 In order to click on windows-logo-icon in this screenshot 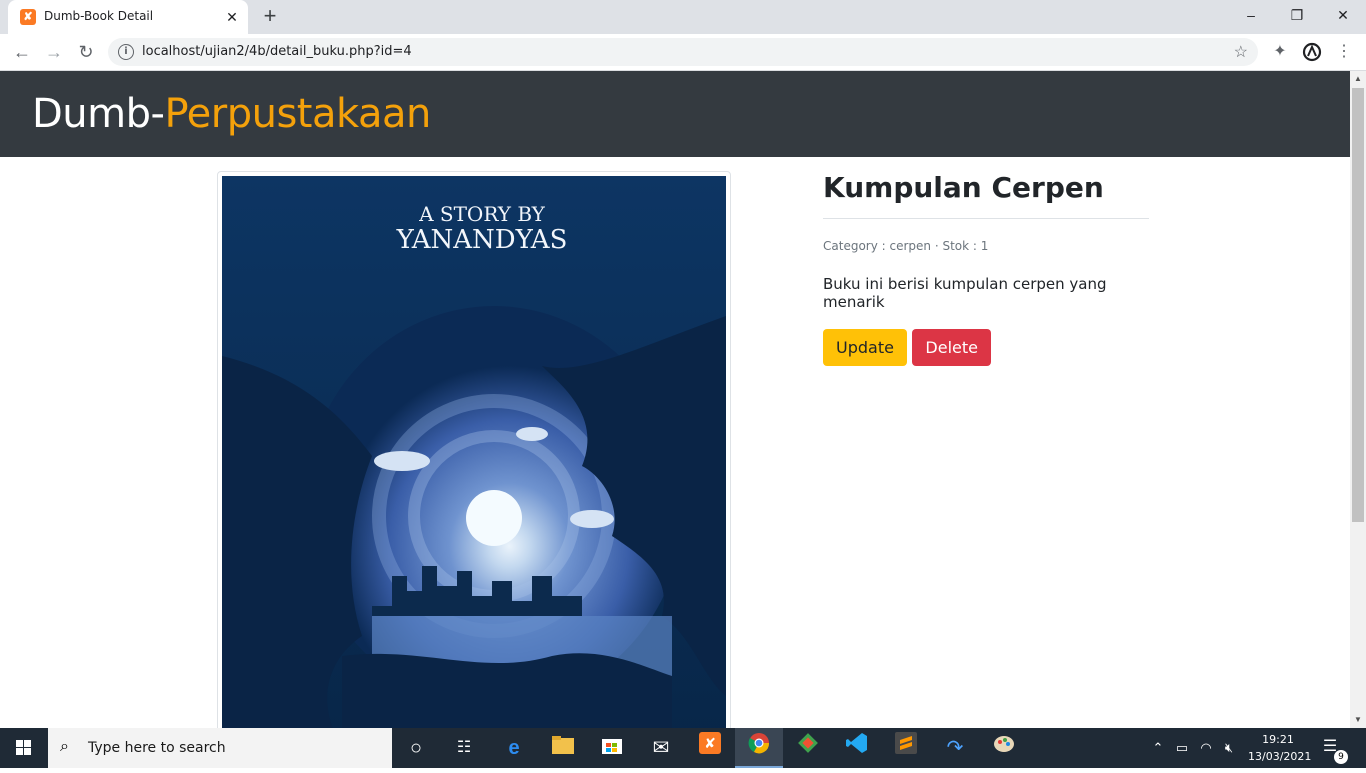, I will do `click(23, 747)`.